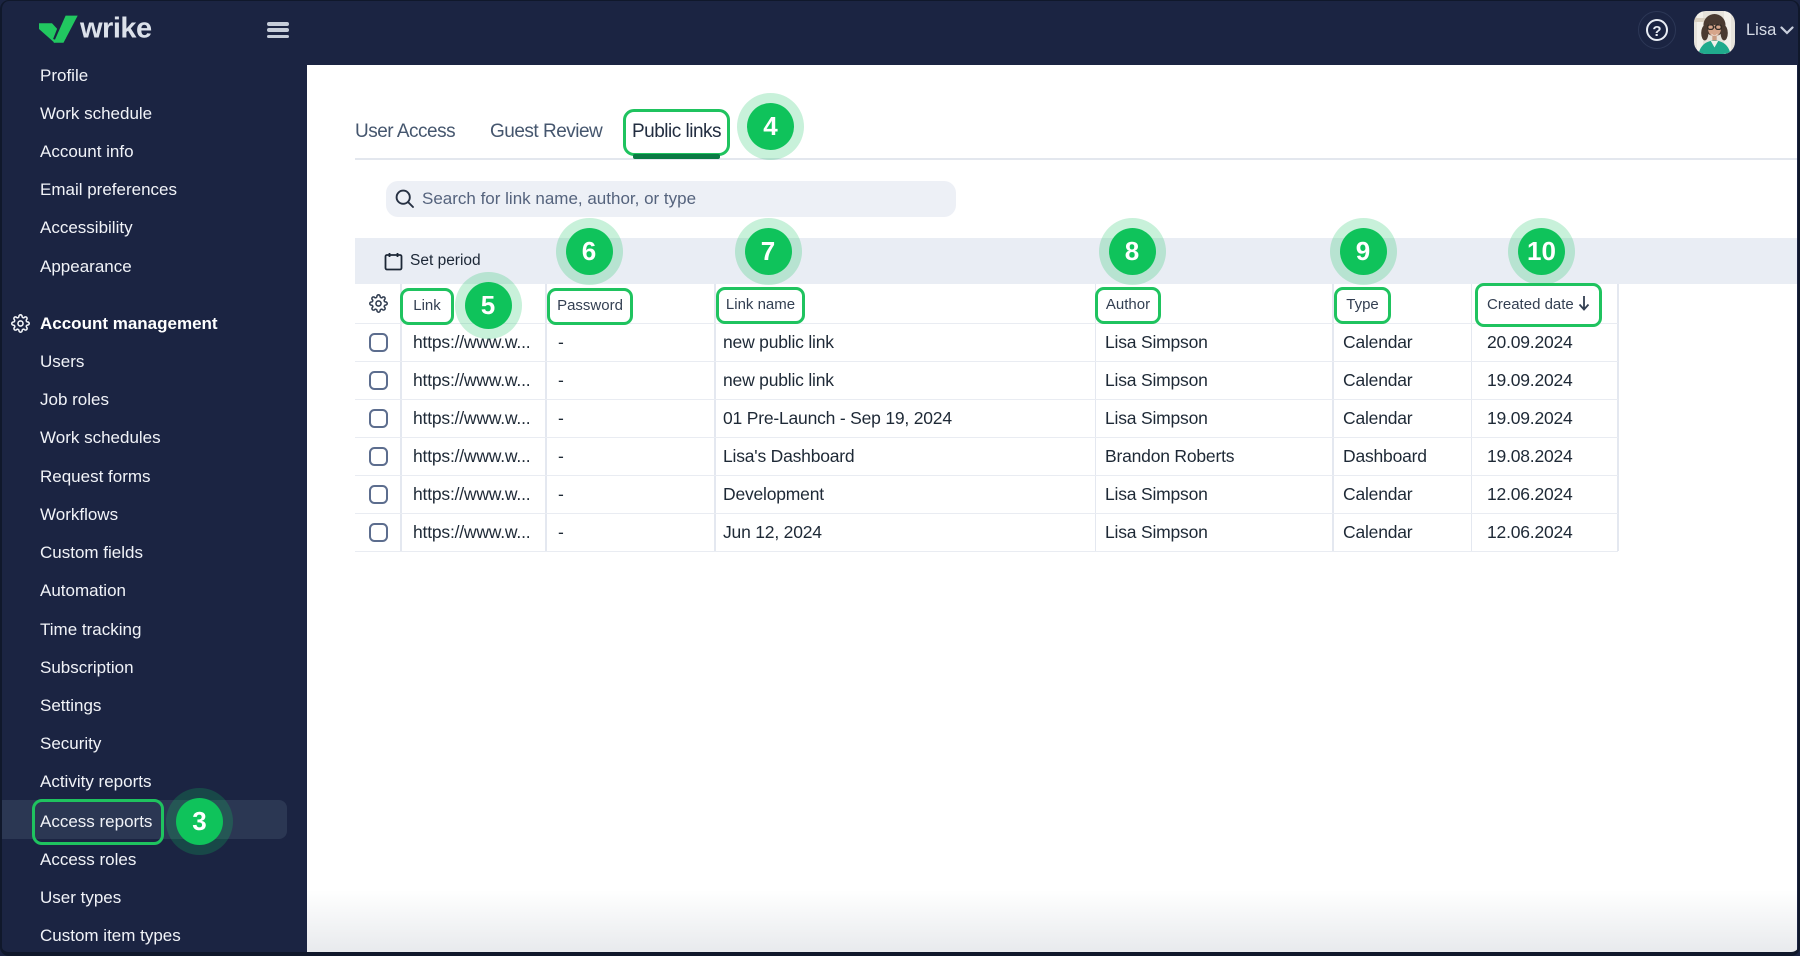  Describe the element at coordinates (115, 29) in the screenshot. I see `svg-text: wrike` at that location.